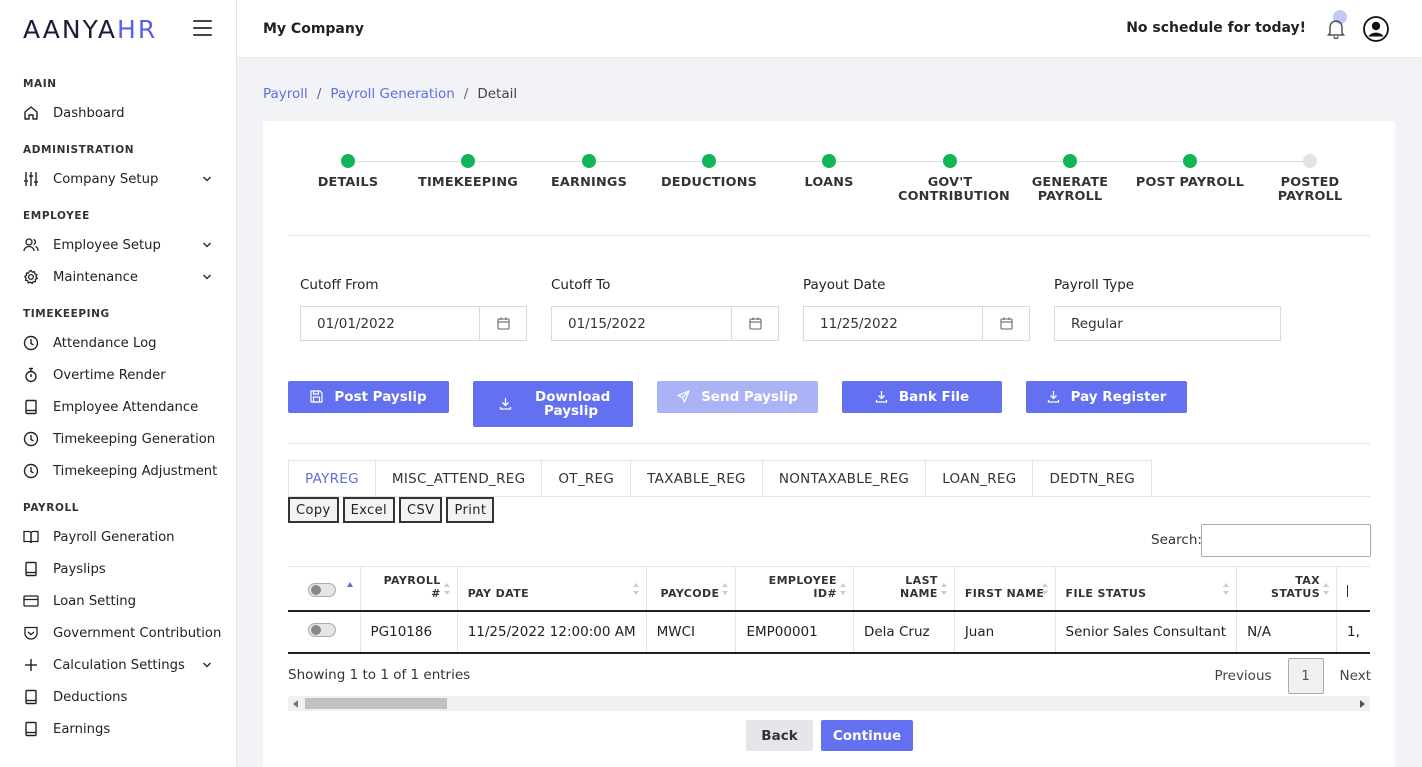 Image resolution: width=1422 pixels, height=767 pixels. I want to click on continue-button: Continue, so click(867, 735).